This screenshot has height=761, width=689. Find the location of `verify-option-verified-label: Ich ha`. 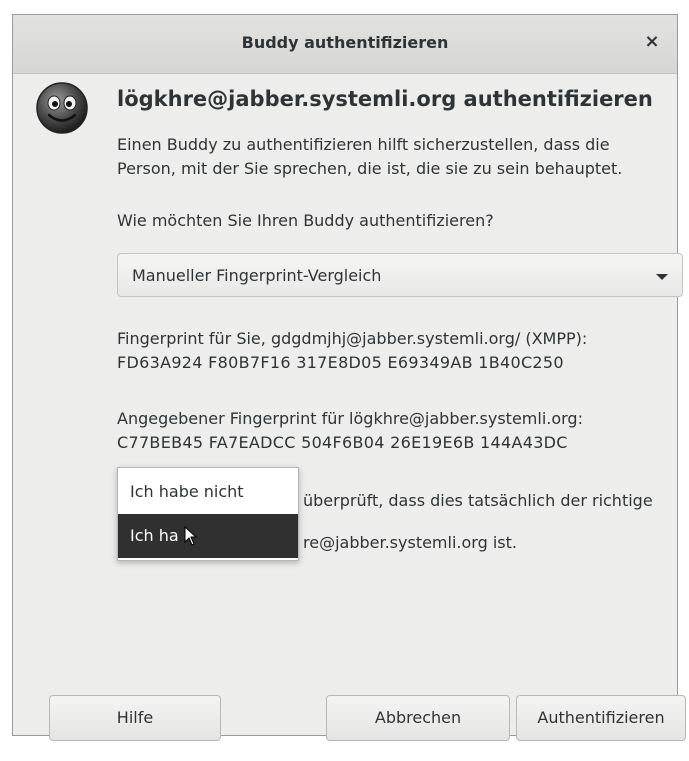

verify-option-verified-label: Ich ha is located at coordinates (154, 535).